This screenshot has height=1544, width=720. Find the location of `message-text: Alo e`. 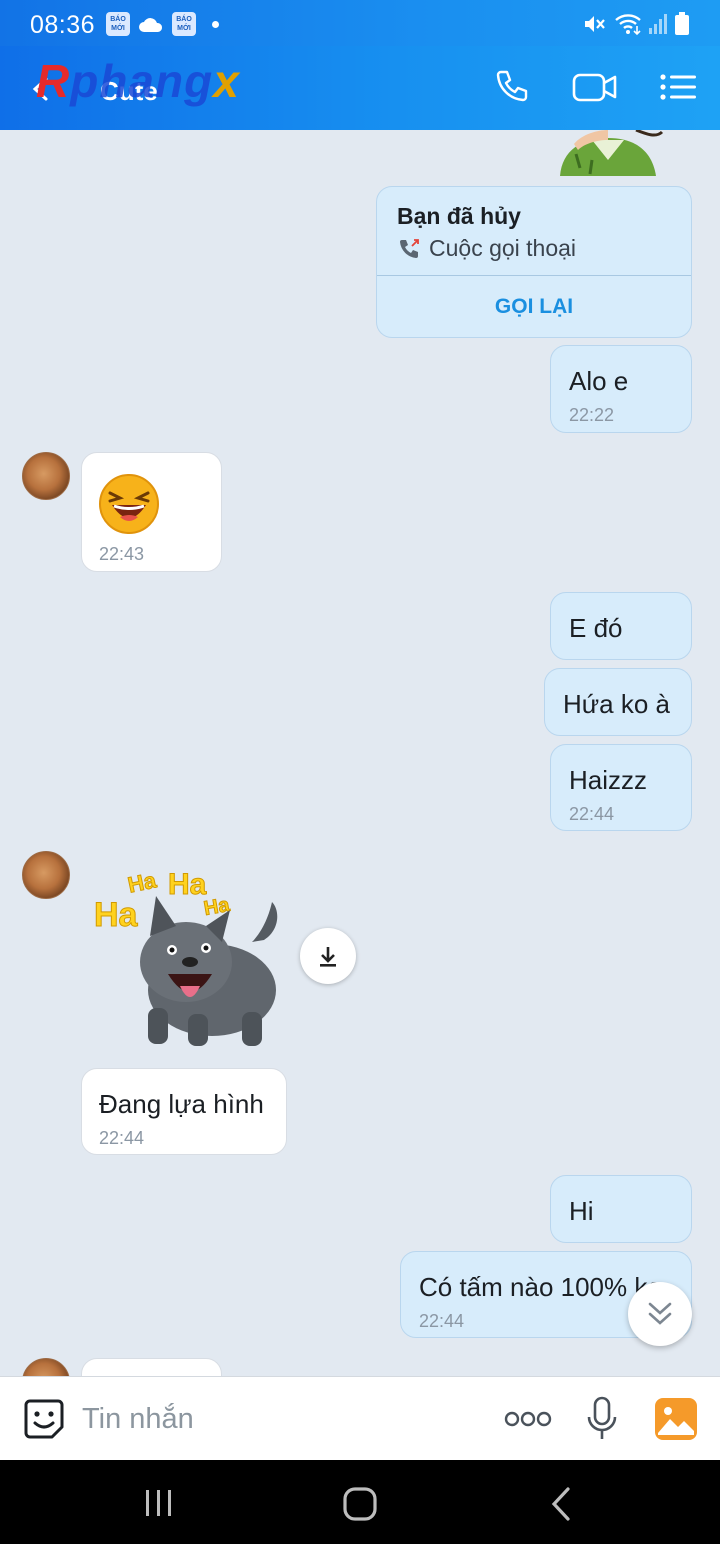

message-text: Alo e is located at coordinates (599, 381).